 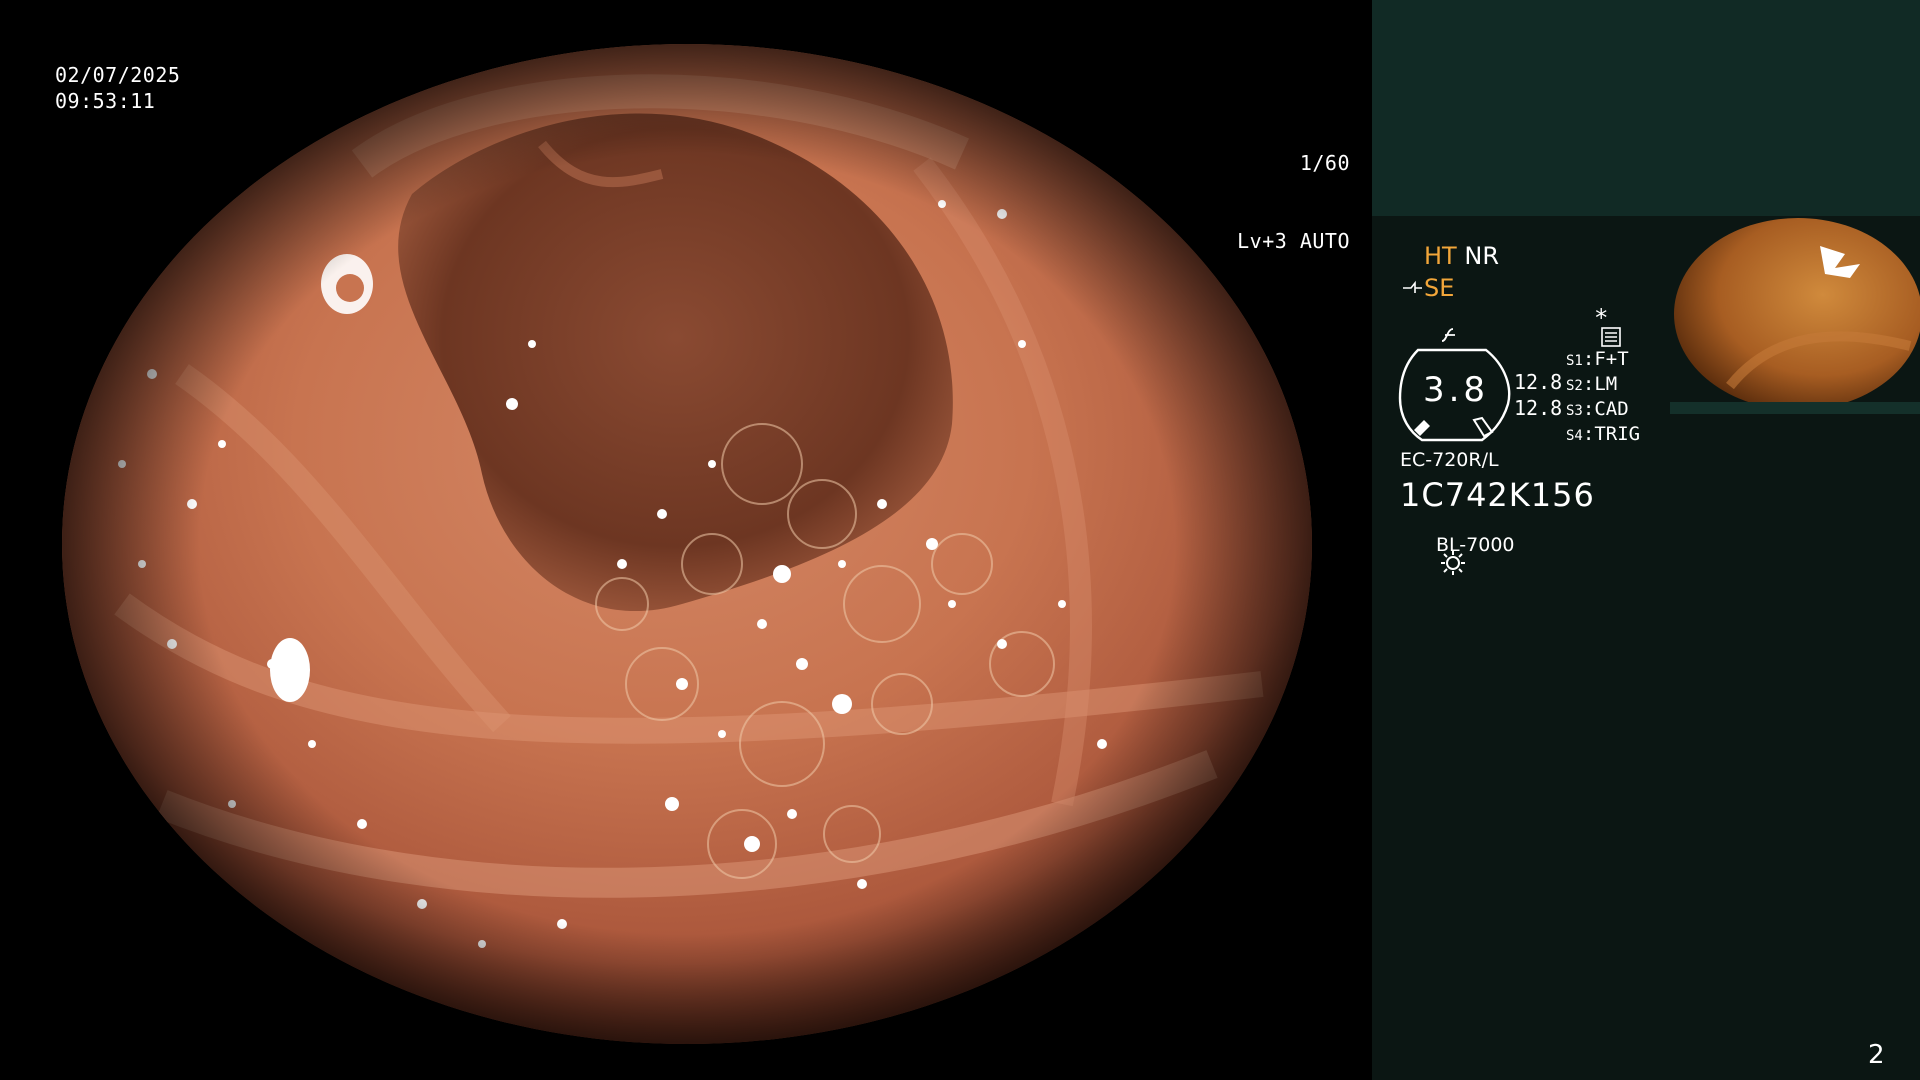 I want to click on mode-se: SE, so click(x=1428, y=288).